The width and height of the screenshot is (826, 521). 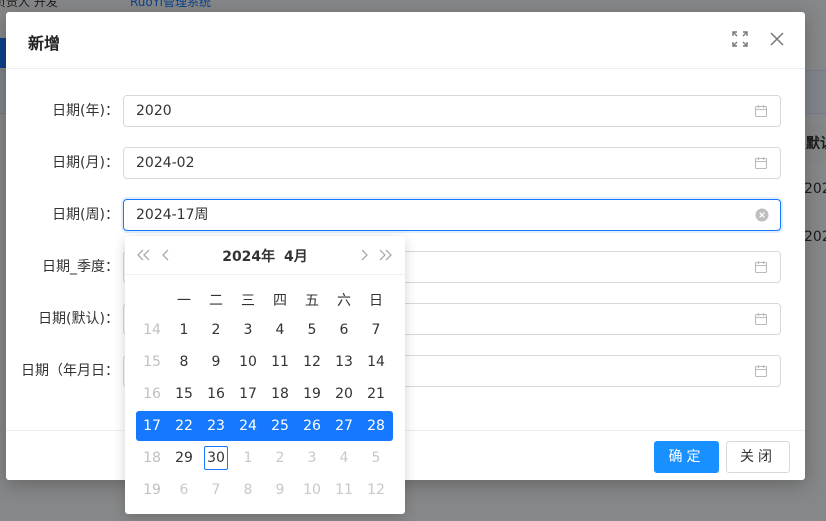 What do you see at coordinates (70, 371) in the screenshot?
I see `field-label-ymd: 日期（年月日：` at bounding box center [70, 371].